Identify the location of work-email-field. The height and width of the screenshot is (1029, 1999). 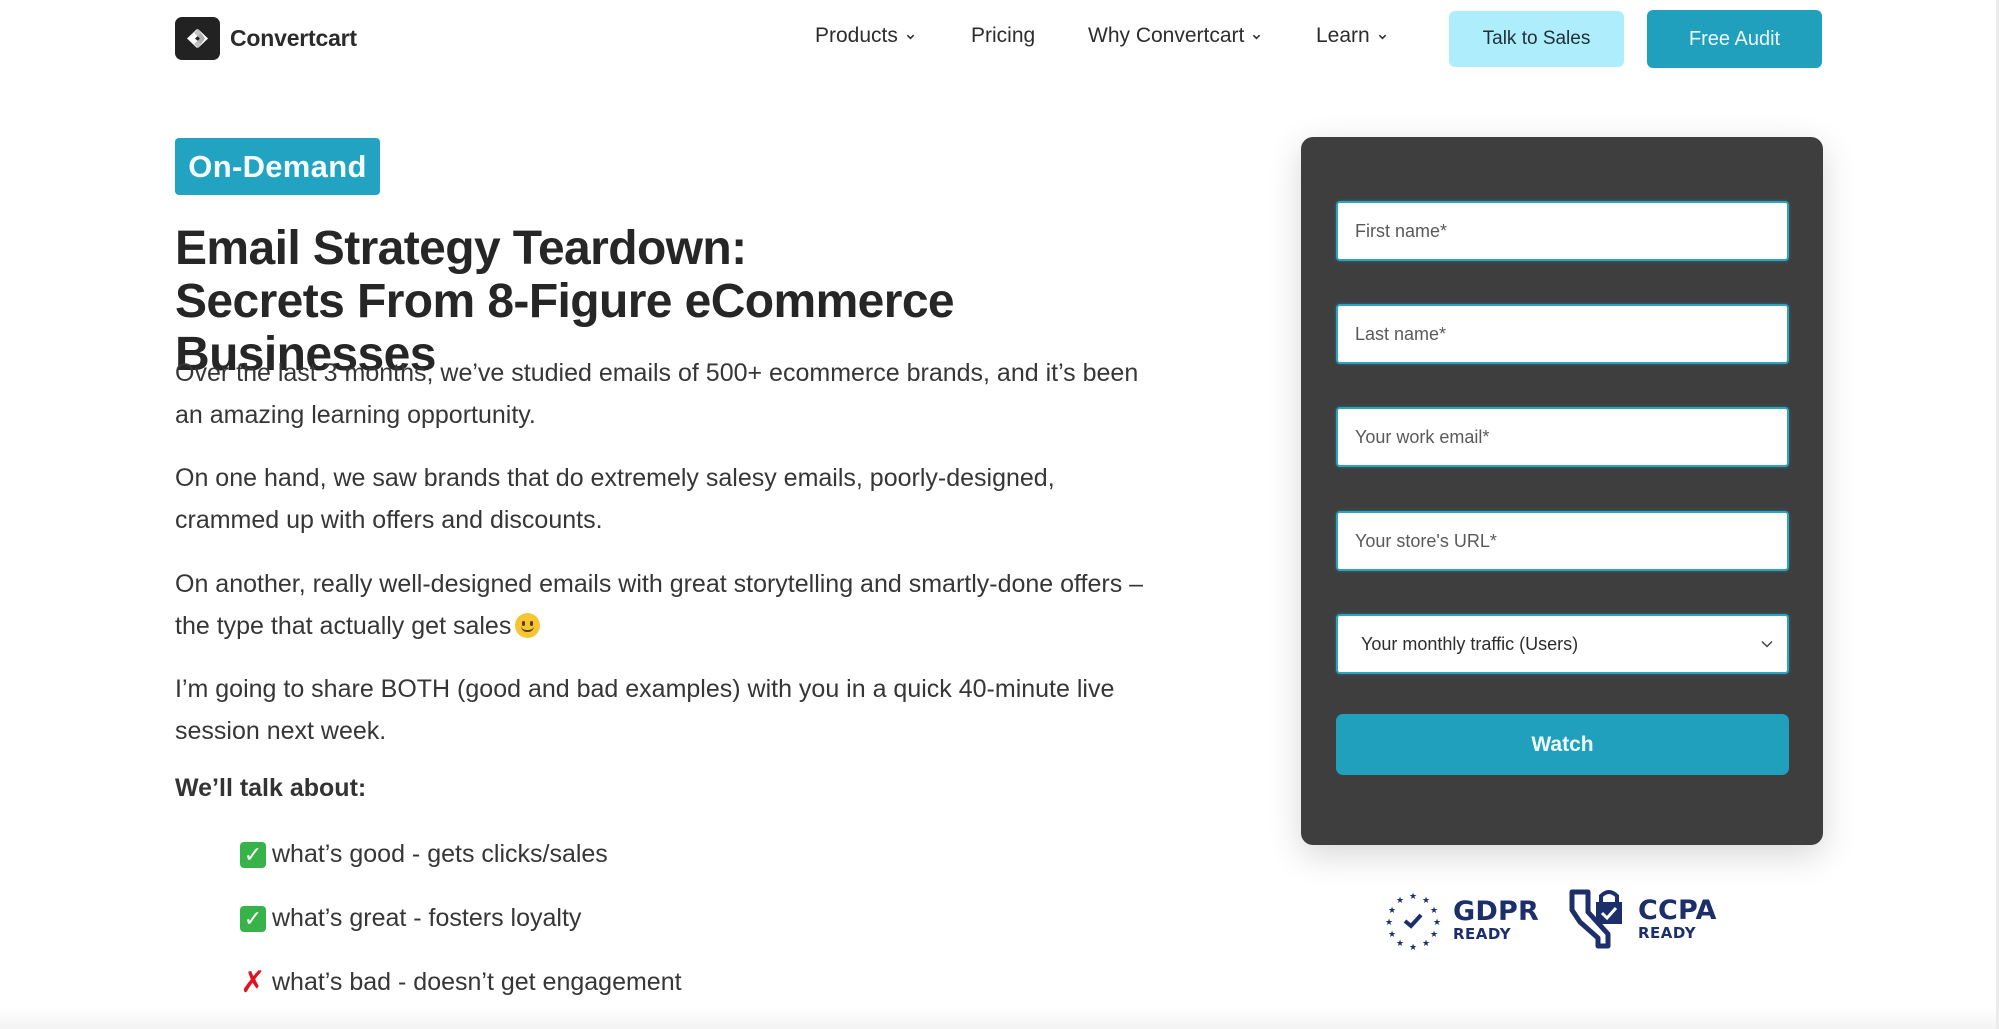
(1562, 437).